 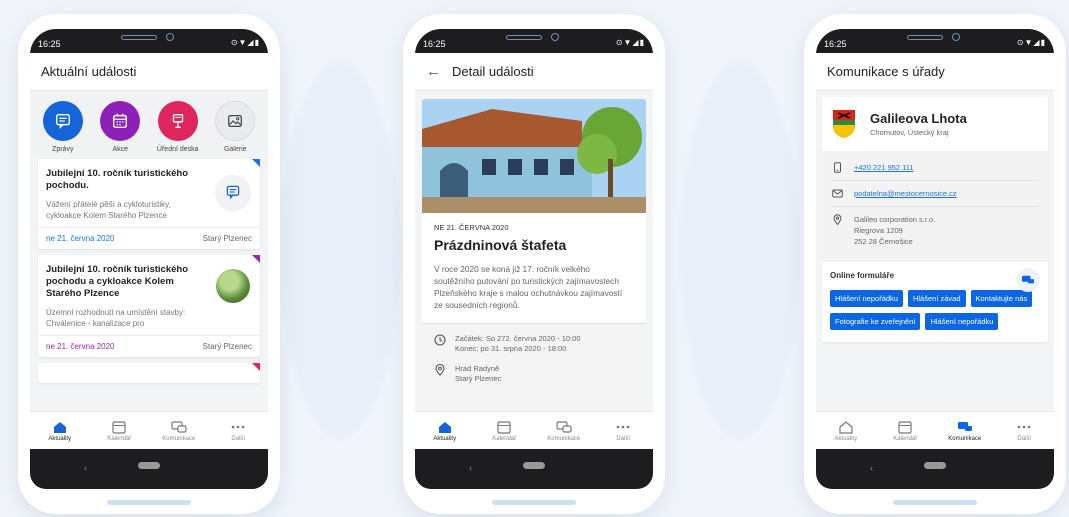 I want to click on quick-zpravy: Zprávy, so click(x=63, y=127).